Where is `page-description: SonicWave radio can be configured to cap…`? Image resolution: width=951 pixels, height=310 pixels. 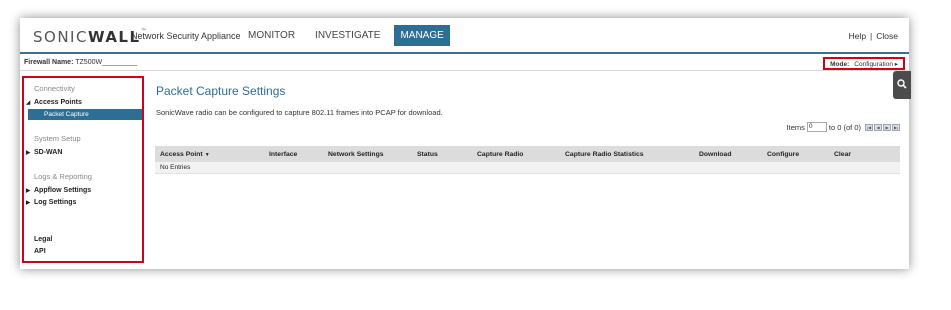 page-description: SonicWave radio can be configured to cap… is located at coordinates (299, 112).